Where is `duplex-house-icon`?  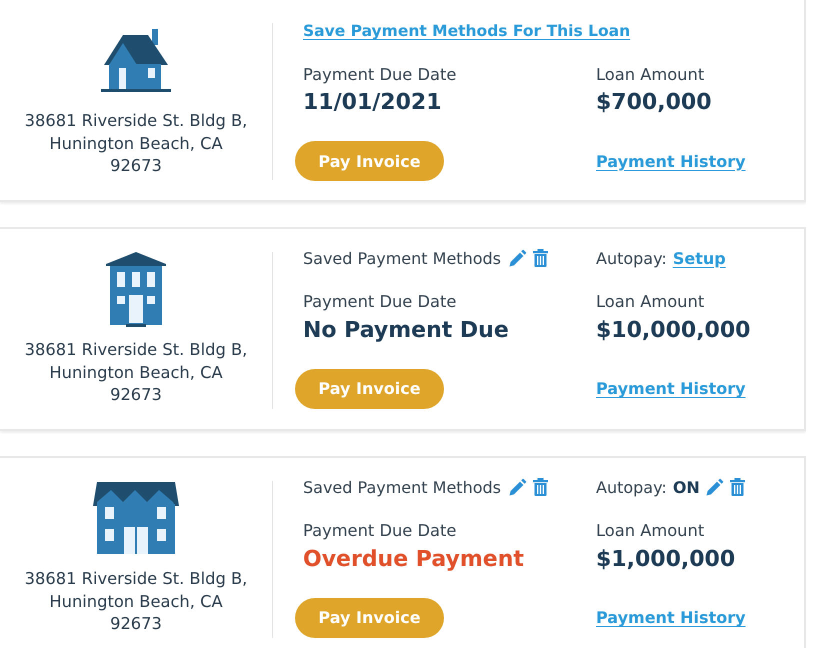
duplex-house-icon is located at coordinates (136, 518).